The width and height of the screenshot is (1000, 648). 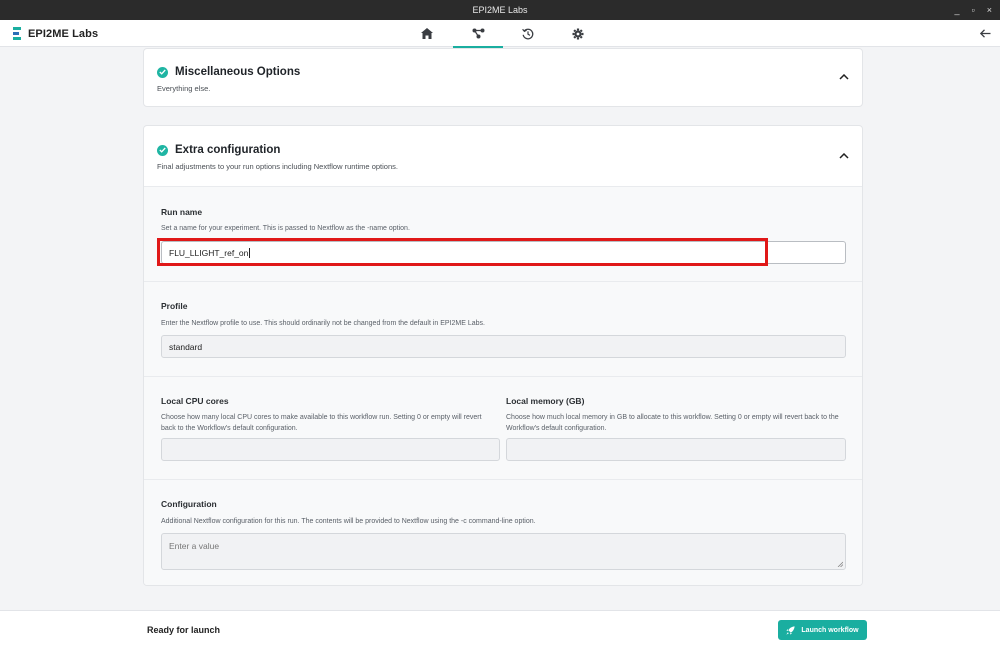 I want to click on cpu-input, so click(x=330, y=449).